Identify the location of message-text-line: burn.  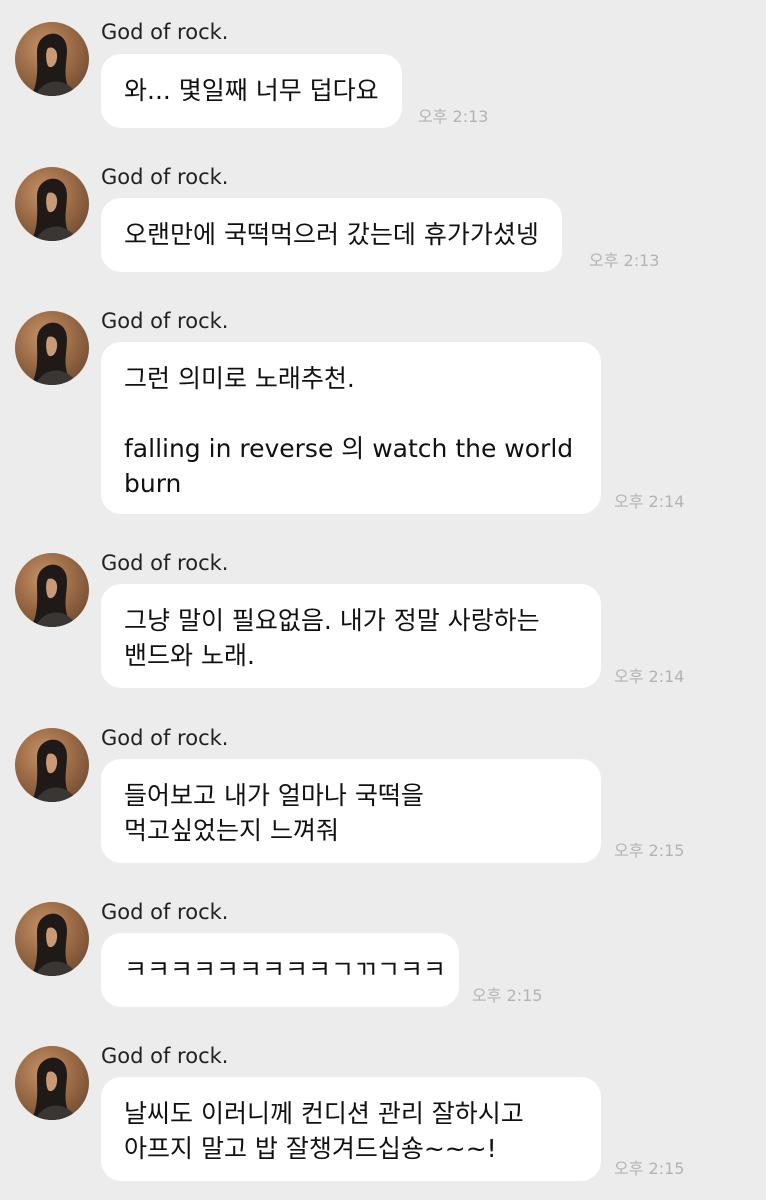
(153, 483).